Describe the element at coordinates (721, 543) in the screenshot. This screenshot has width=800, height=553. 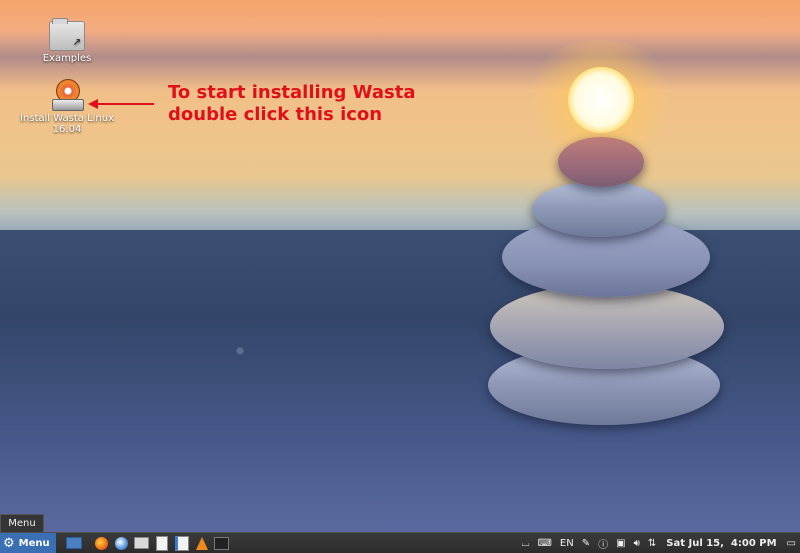
I see `clock: Sat Jul 15, 4:00 PM` at that location.